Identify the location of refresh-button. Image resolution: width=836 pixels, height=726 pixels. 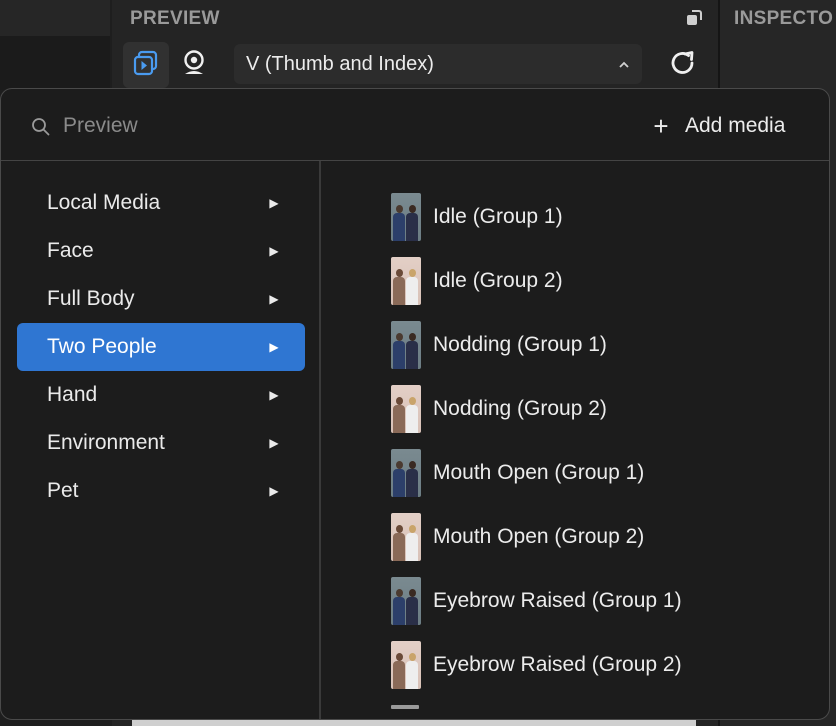
(683, 65).